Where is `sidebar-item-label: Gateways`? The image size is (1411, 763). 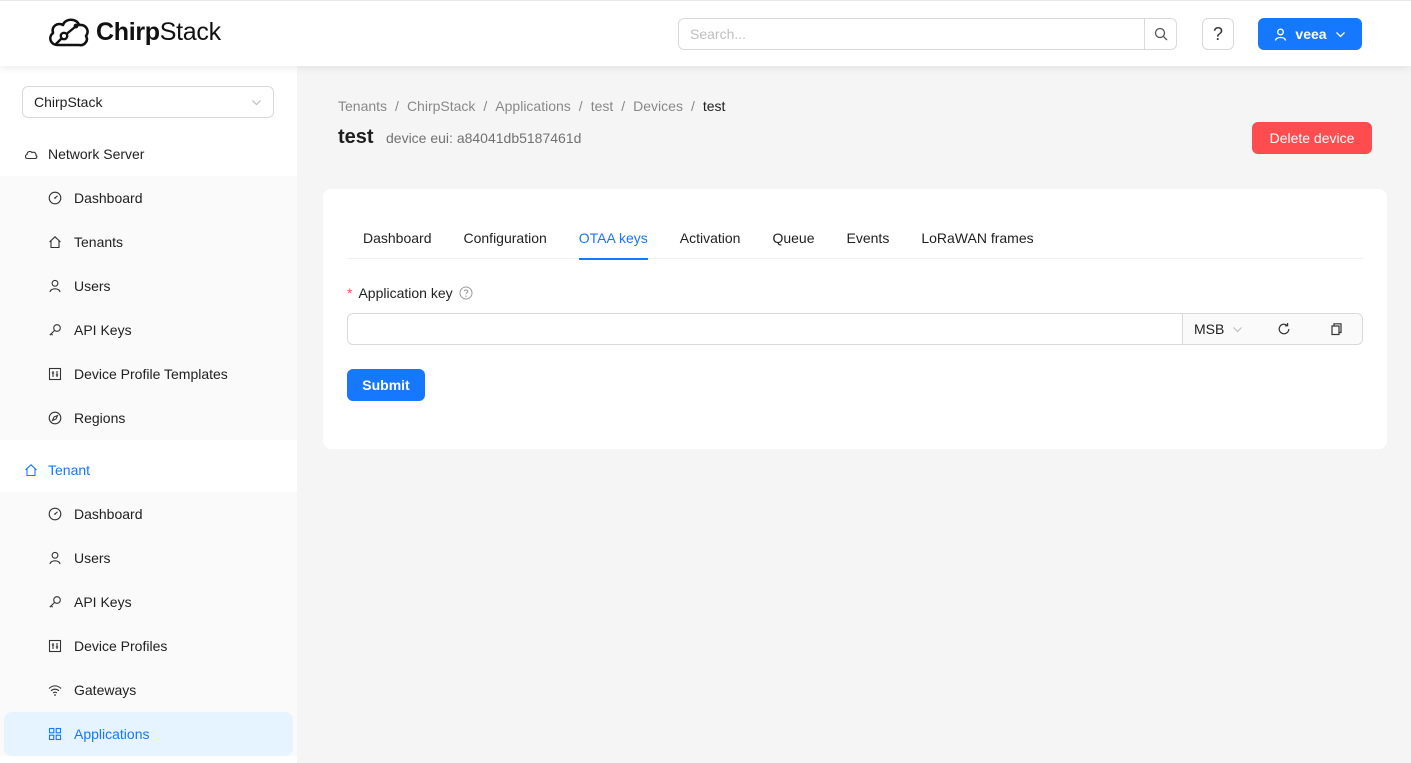
sidebar-item-label: Gateways is located at coordinates (105, 690).